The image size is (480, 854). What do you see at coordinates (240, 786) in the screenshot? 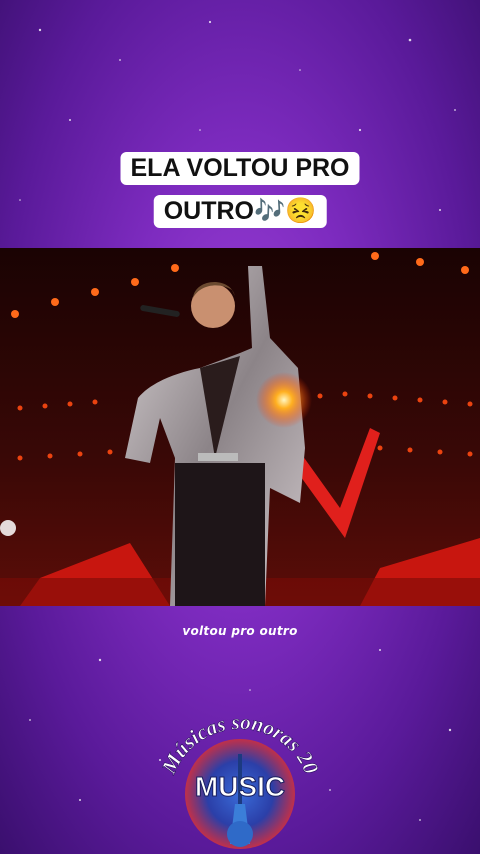
I see `logo-music-word: MUSIC` at bounding box center [240, 786].